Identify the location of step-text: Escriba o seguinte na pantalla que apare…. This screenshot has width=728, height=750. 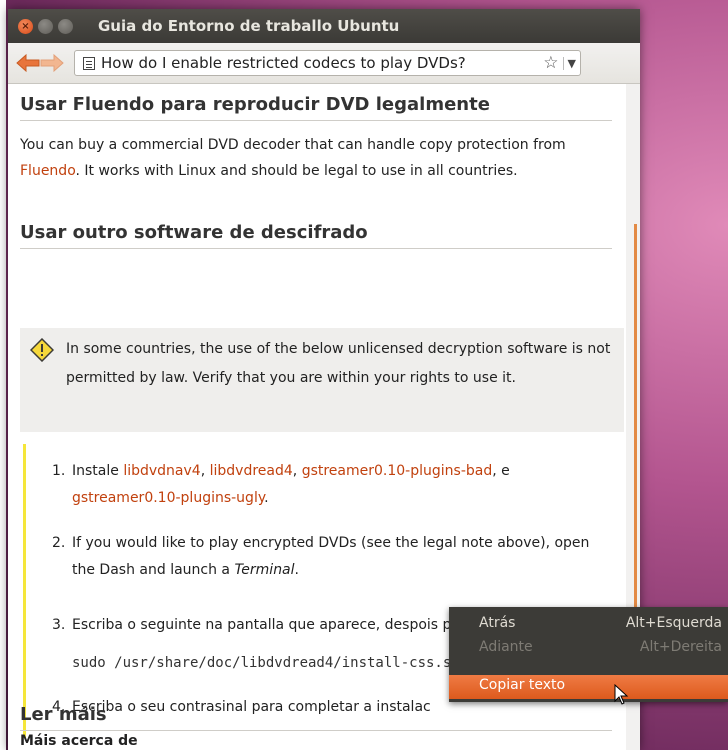
(282, 625).